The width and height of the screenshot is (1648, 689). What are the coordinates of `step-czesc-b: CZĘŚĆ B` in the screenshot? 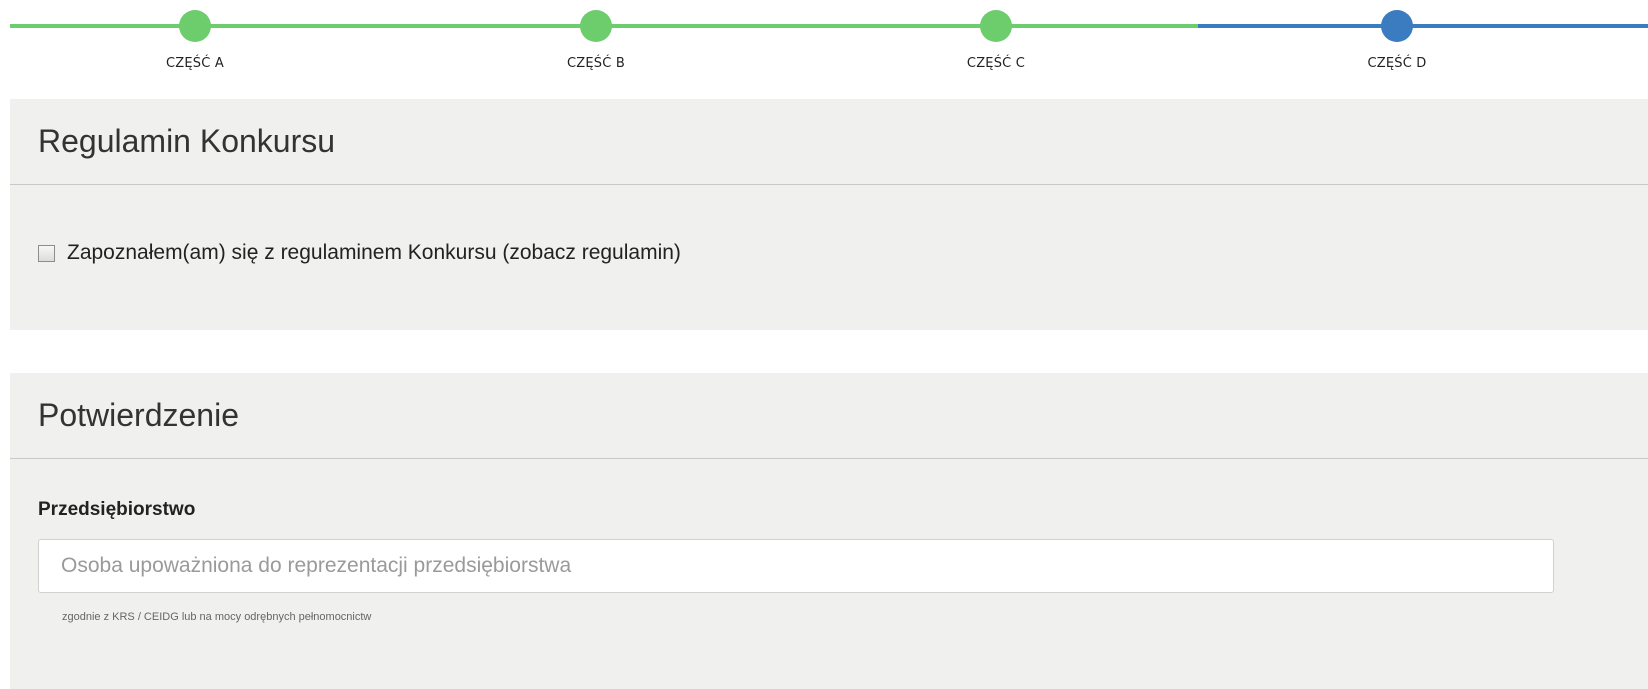 It's located at (596, 40).